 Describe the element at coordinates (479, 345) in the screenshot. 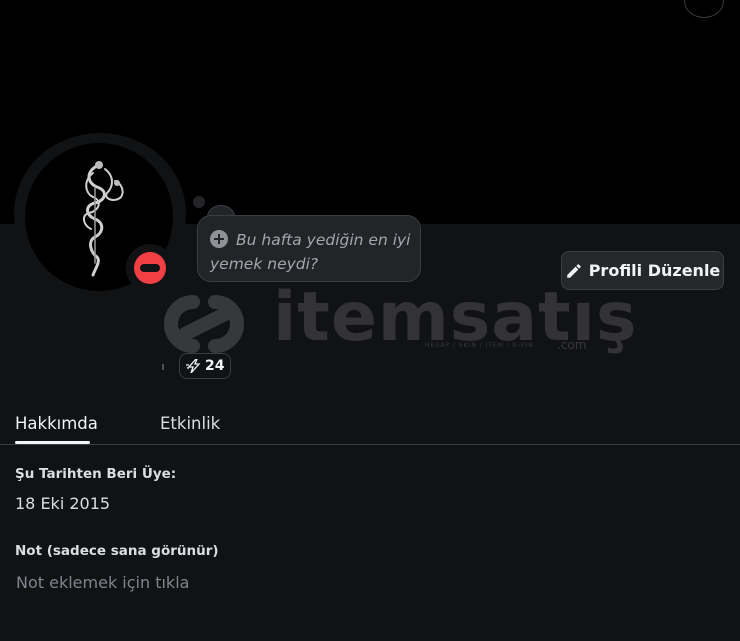

I see `watermark-subtitle: HESAP / SKIN / ITEM / E-PIN` at that location.